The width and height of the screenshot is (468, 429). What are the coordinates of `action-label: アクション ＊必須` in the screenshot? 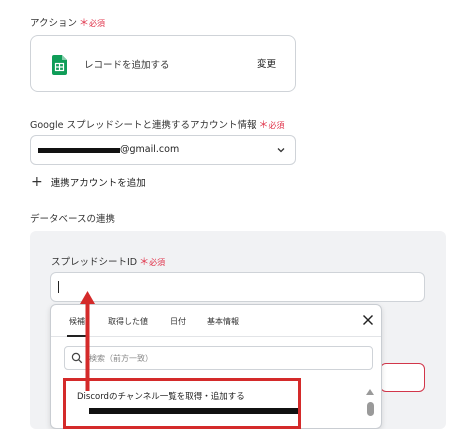 It's located at (68, 23).